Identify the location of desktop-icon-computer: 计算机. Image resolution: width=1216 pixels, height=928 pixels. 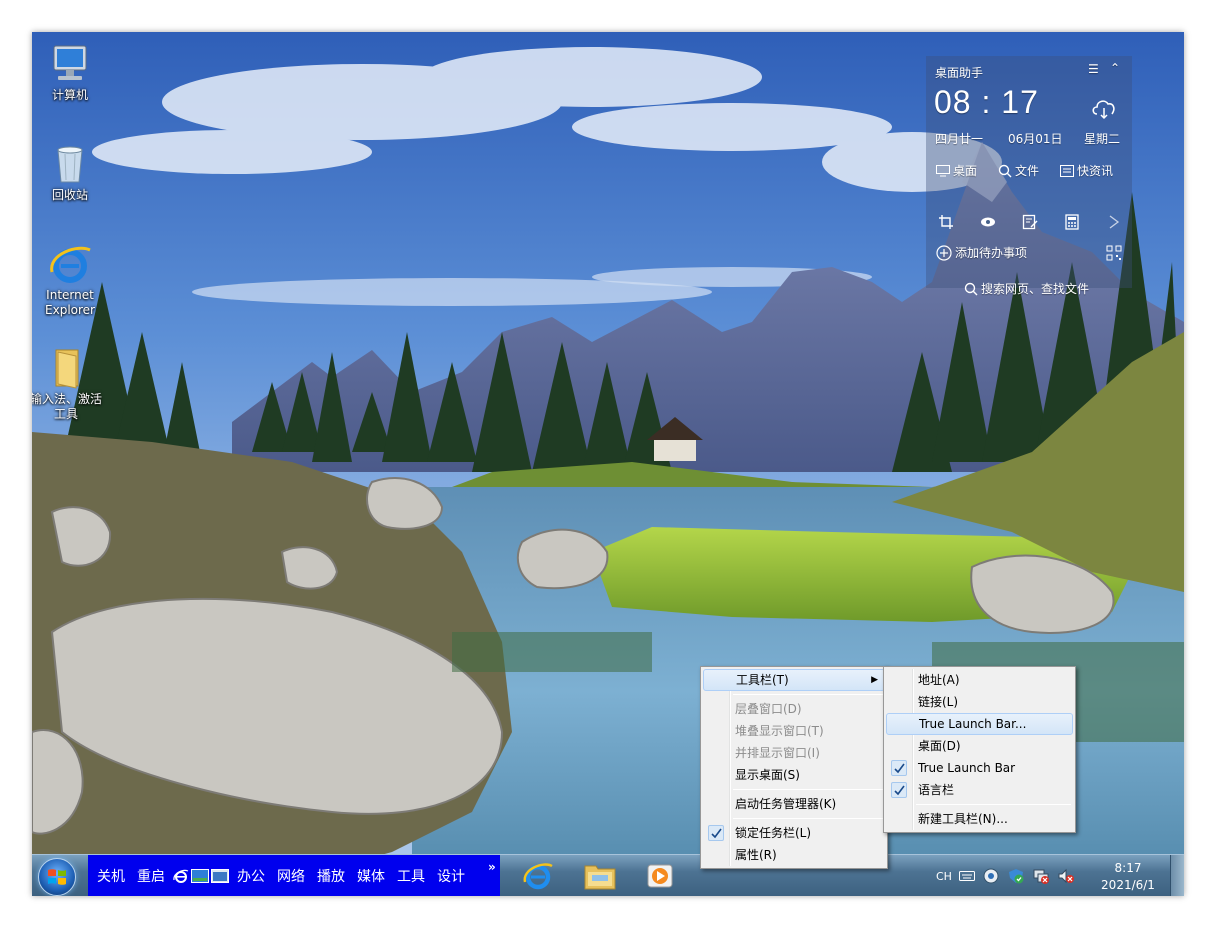
(70, 72).